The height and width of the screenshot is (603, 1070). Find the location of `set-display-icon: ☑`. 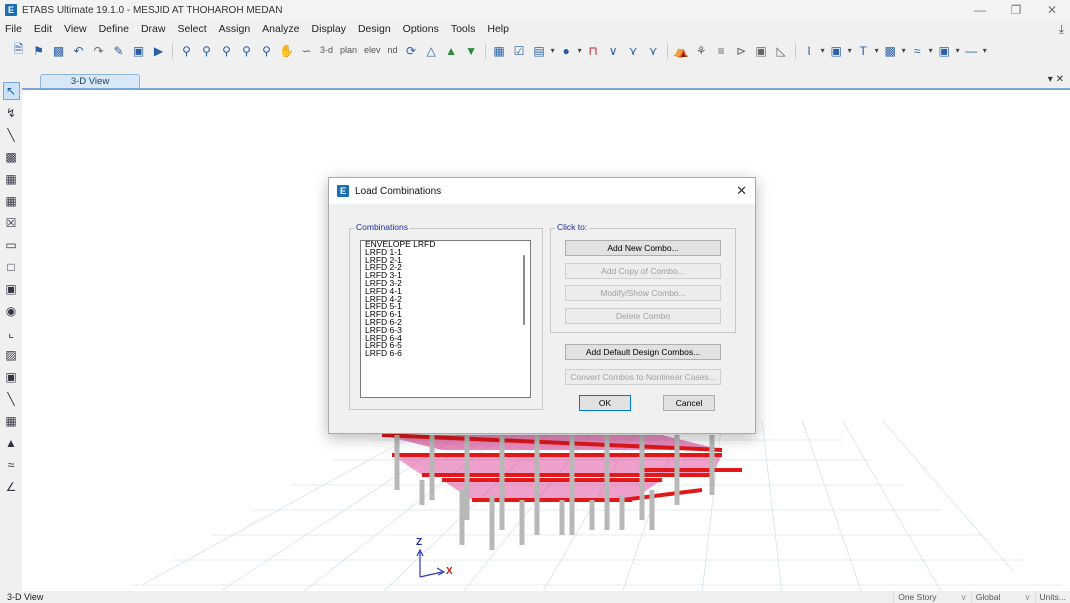

set-display-icon: ☑ is located at coordinates (519, 50).